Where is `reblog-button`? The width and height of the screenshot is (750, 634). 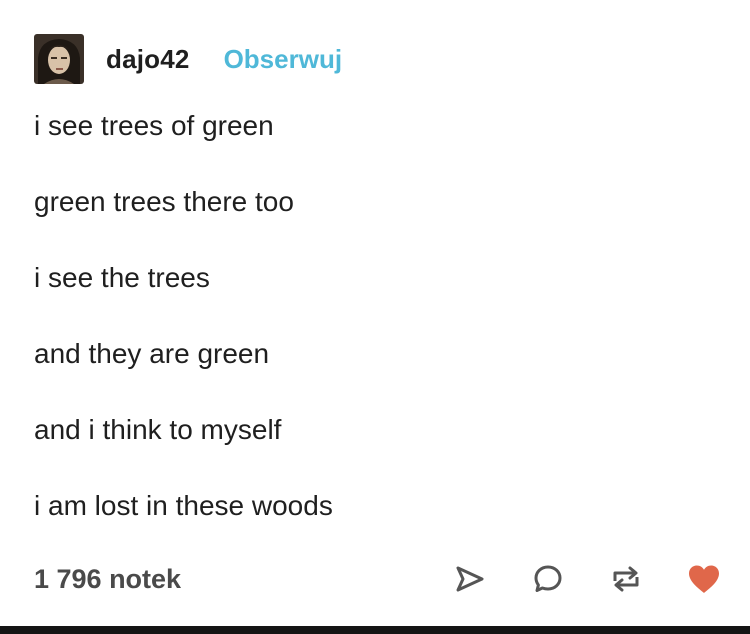
reblog-button is located at coordinates (626, 579).